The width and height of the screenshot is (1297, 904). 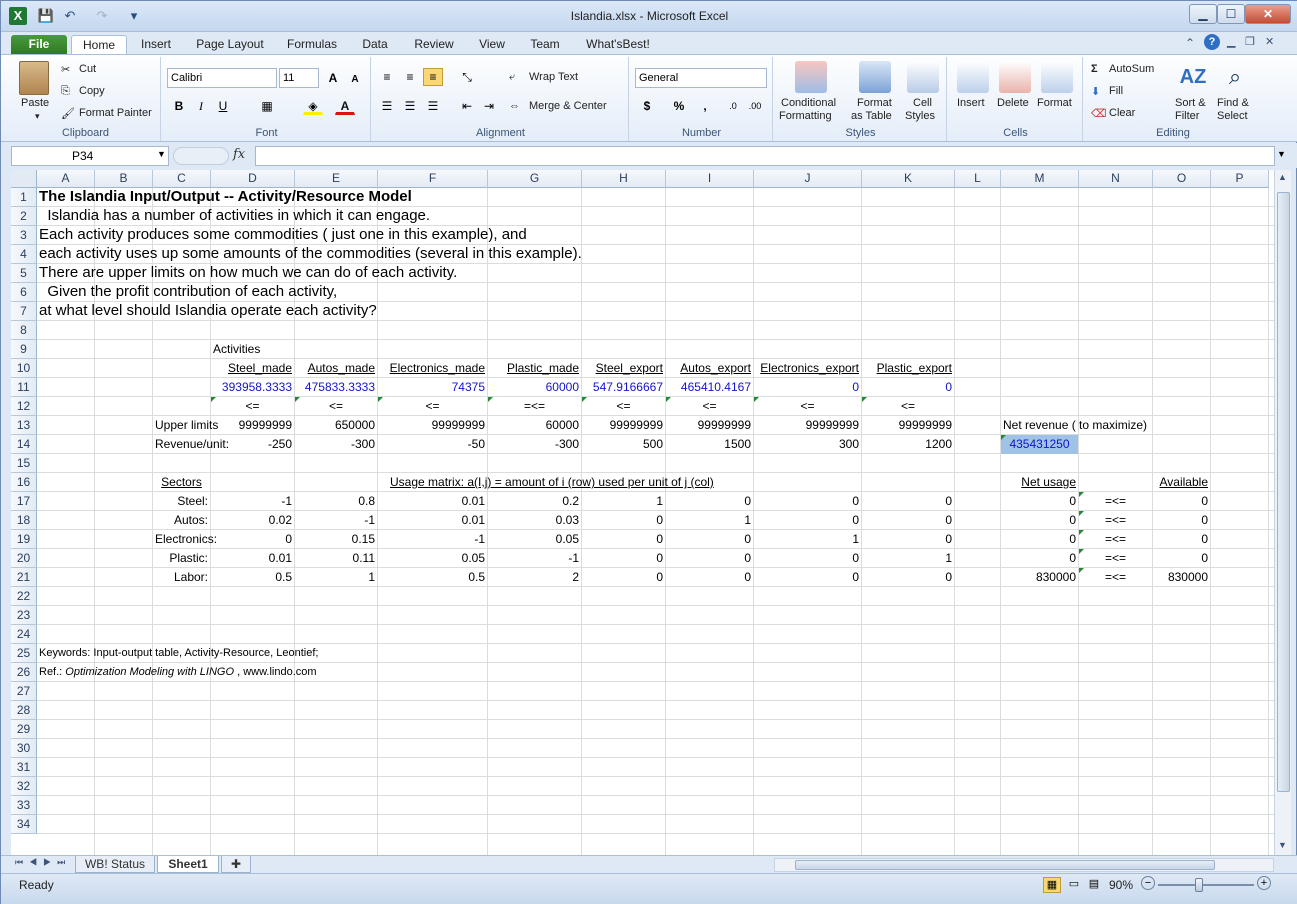 I want to click on row-header-28: 28, so click(x=24, y=710).